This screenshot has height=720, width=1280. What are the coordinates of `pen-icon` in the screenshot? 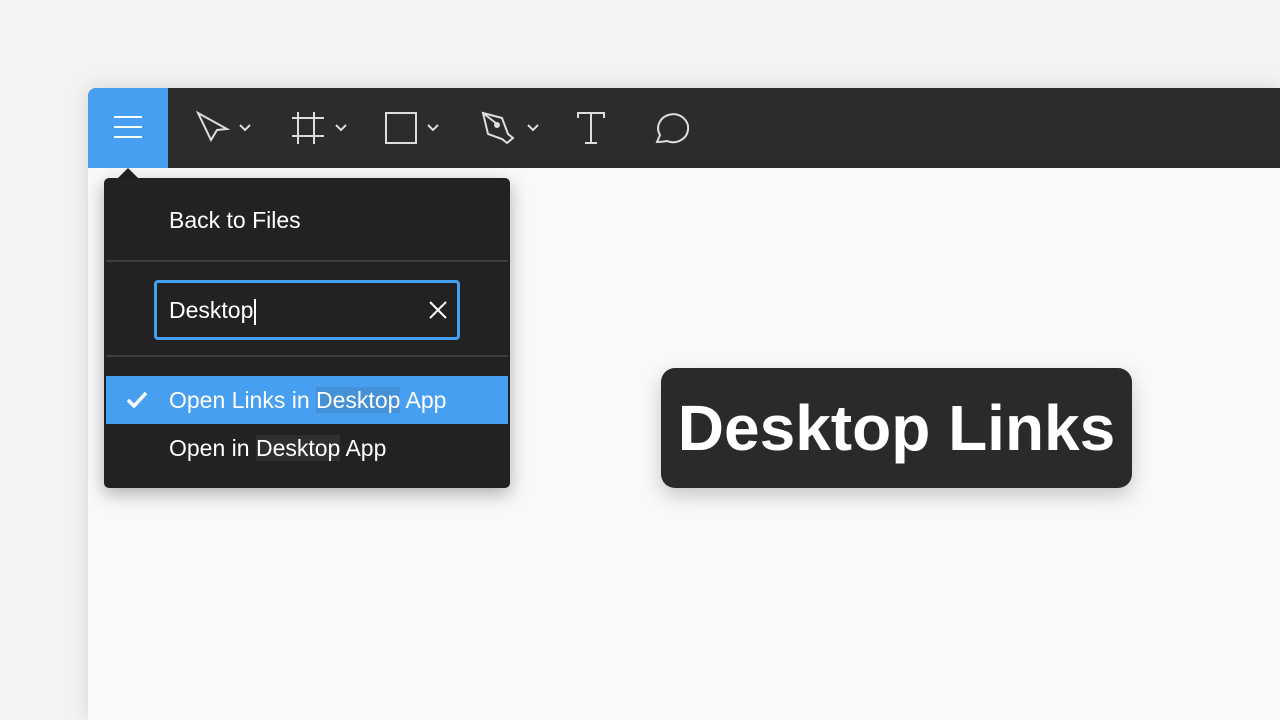 It's located at (510, 128).